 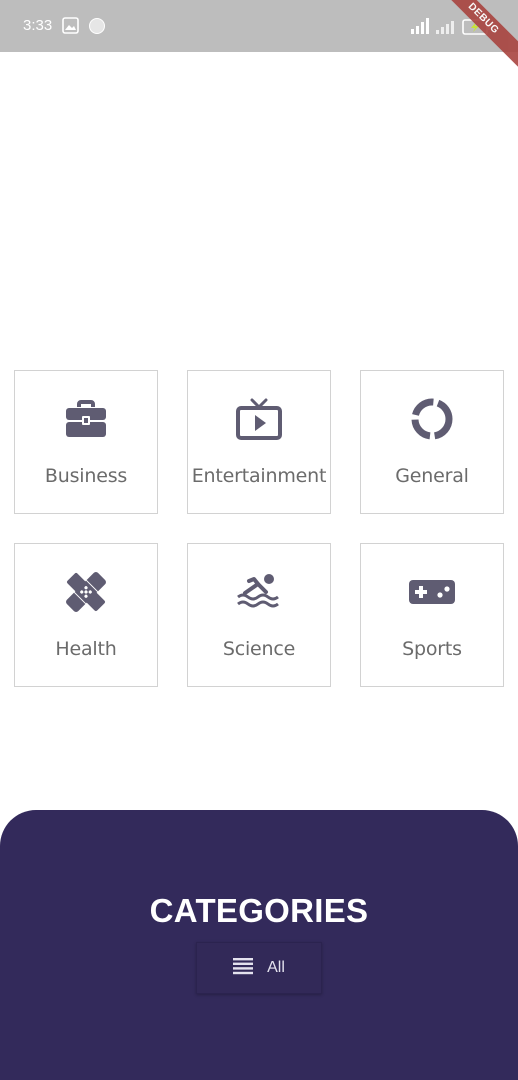 I want to click on status-time: 3:33, so click(x=38, y=25).